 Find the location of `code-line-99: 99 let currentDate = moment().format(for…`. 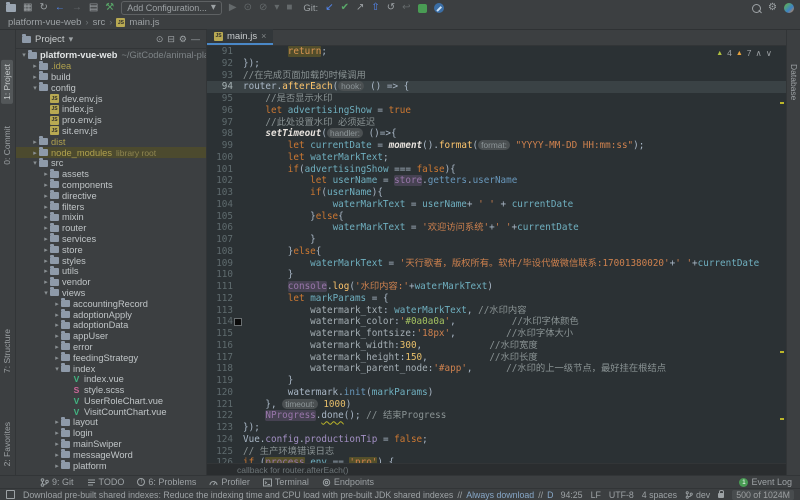

code-line-99: 99 let currentDate = moment().format(for… is located at coordinates (496, 146).